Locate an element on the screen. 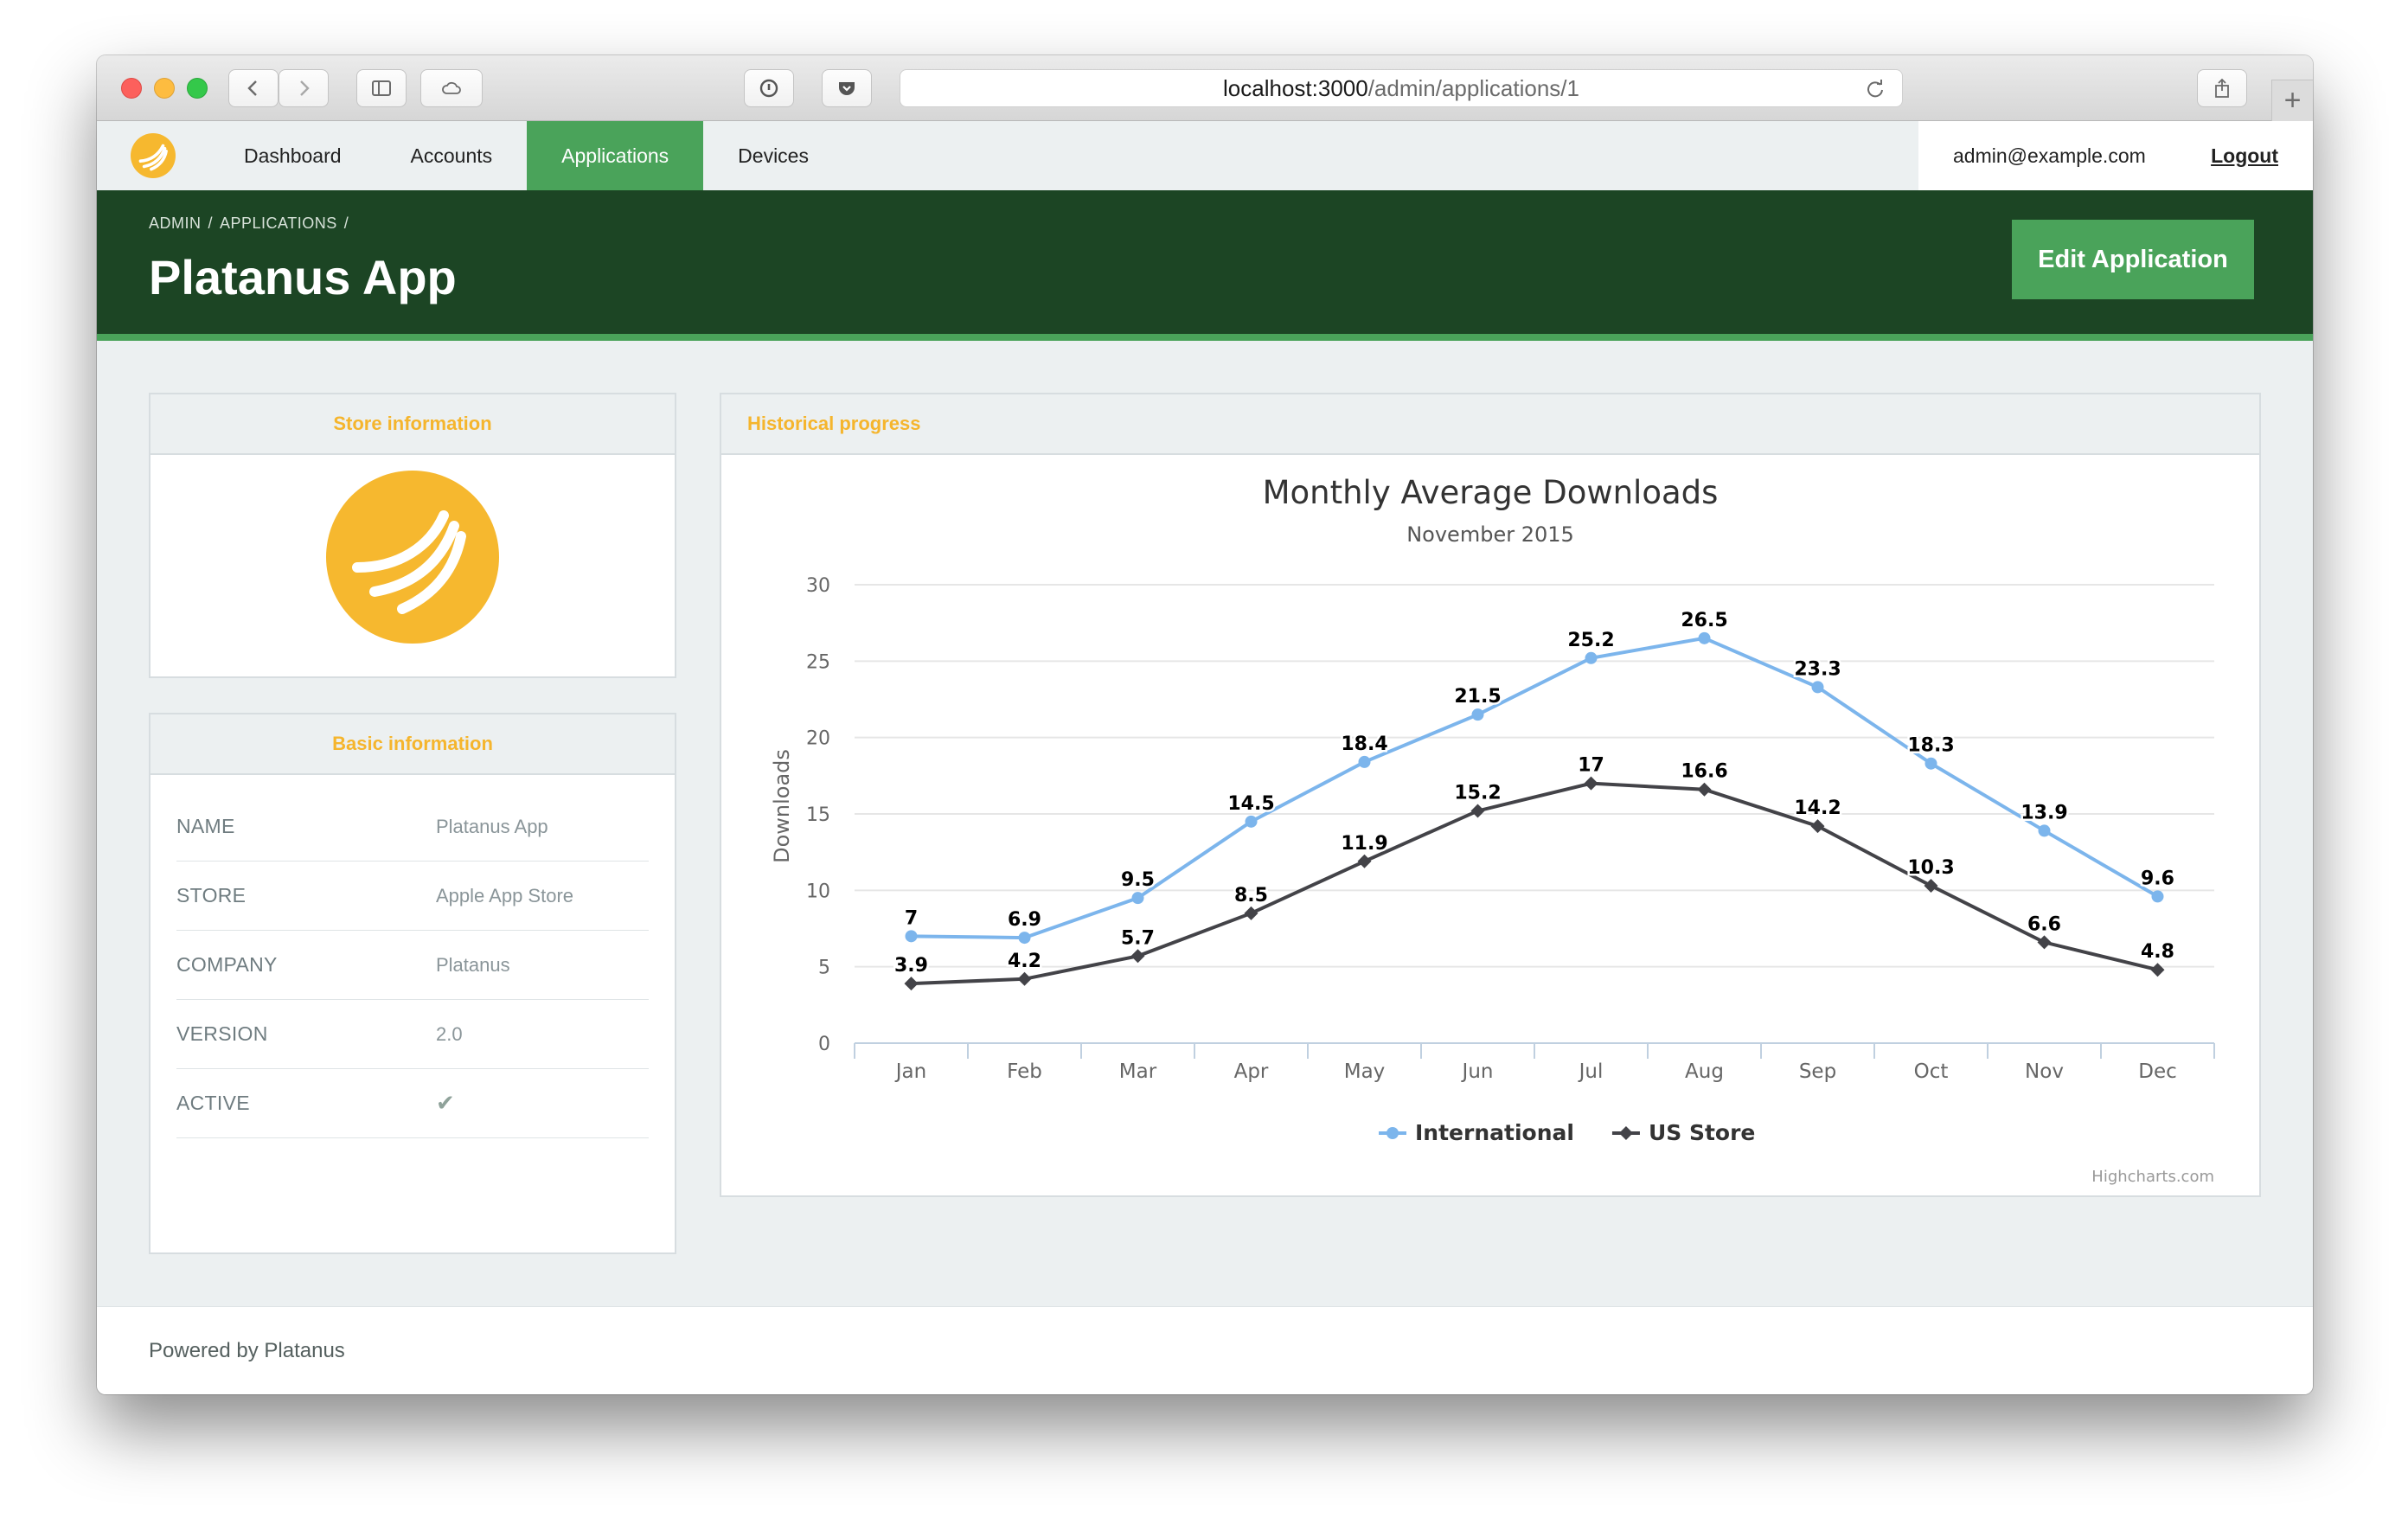 Image resolution: width=2408 pixels, height=1531 pixels. y-tick-label: 20 is located at coordinates (818, 739).